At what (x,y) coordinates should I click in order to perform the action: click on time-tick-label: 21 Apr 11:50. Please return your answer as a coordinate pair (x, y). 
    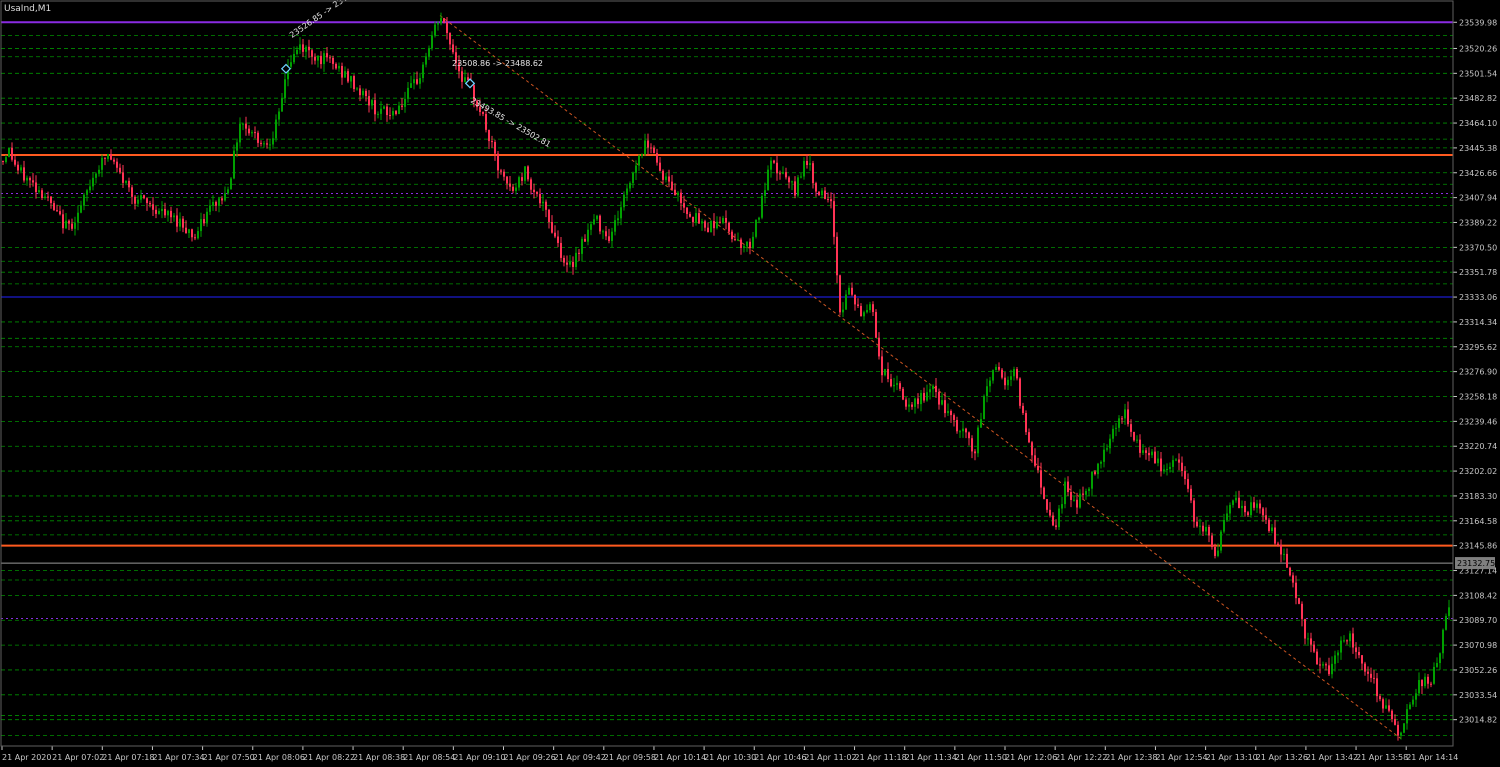
    Looking at the image, I should click on (981, 757).